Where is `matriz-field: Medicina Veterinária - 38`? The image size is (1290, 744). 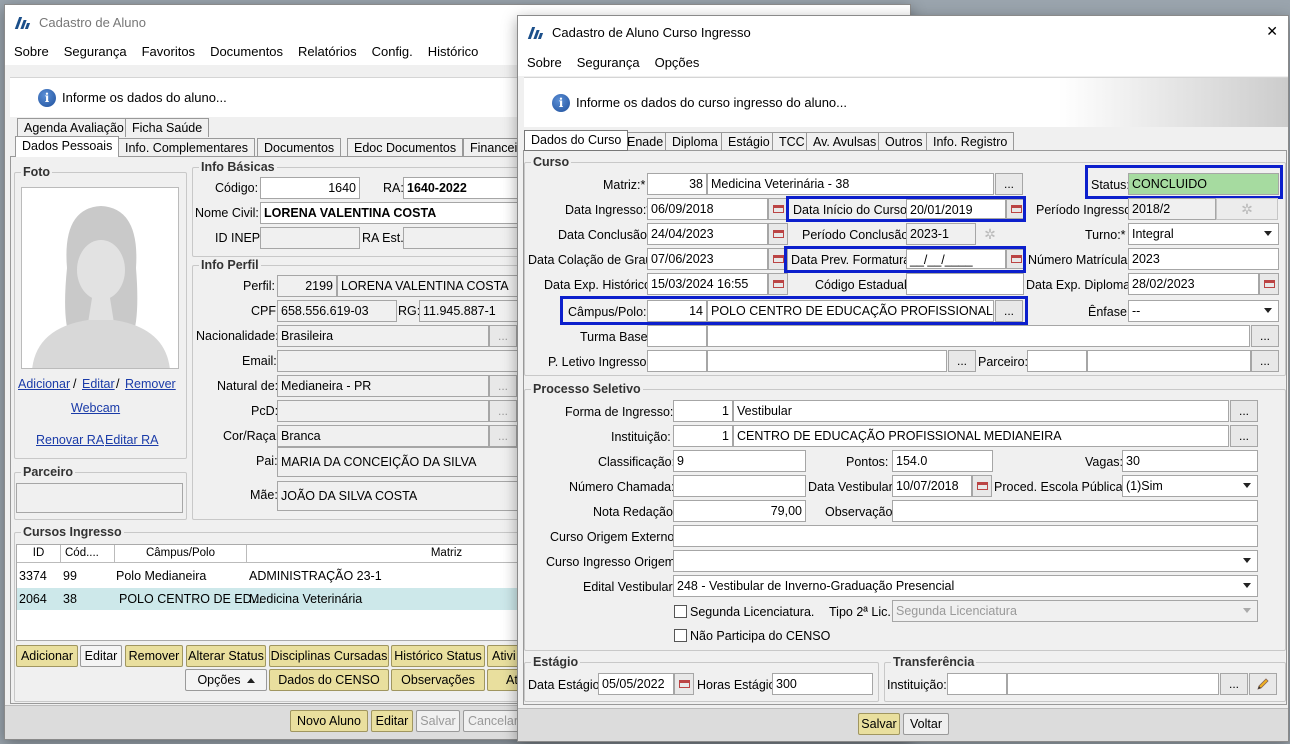 matriz-field: Medicina Veterinária - 38 is located at coordinates (850, 184).